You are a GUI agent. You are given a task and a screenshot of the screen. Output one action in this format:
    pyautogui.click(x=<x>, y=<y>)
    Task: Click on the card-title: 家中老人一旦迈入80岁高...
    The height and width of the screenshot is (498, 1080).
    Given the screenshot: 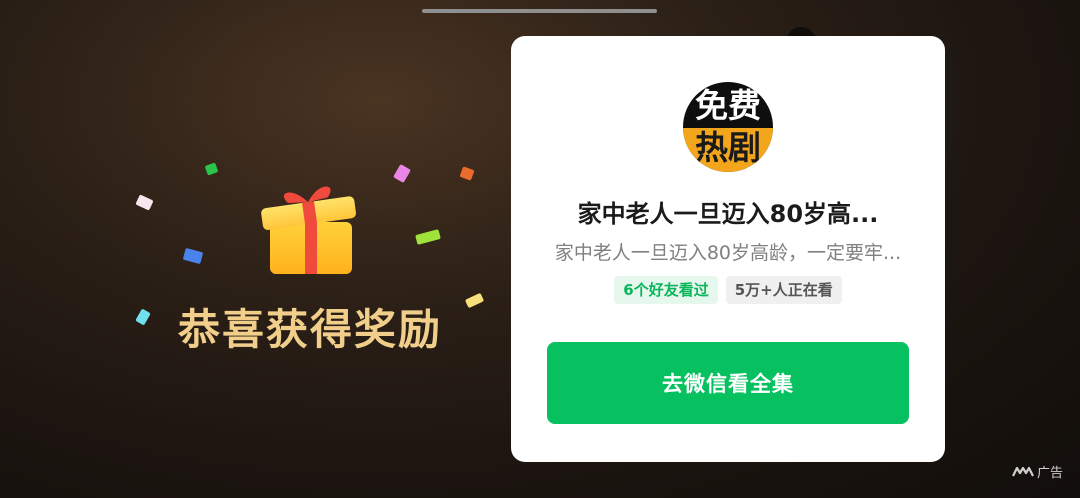 What is the action you would take?
    pyautogui.click(x=728, y=214)
    